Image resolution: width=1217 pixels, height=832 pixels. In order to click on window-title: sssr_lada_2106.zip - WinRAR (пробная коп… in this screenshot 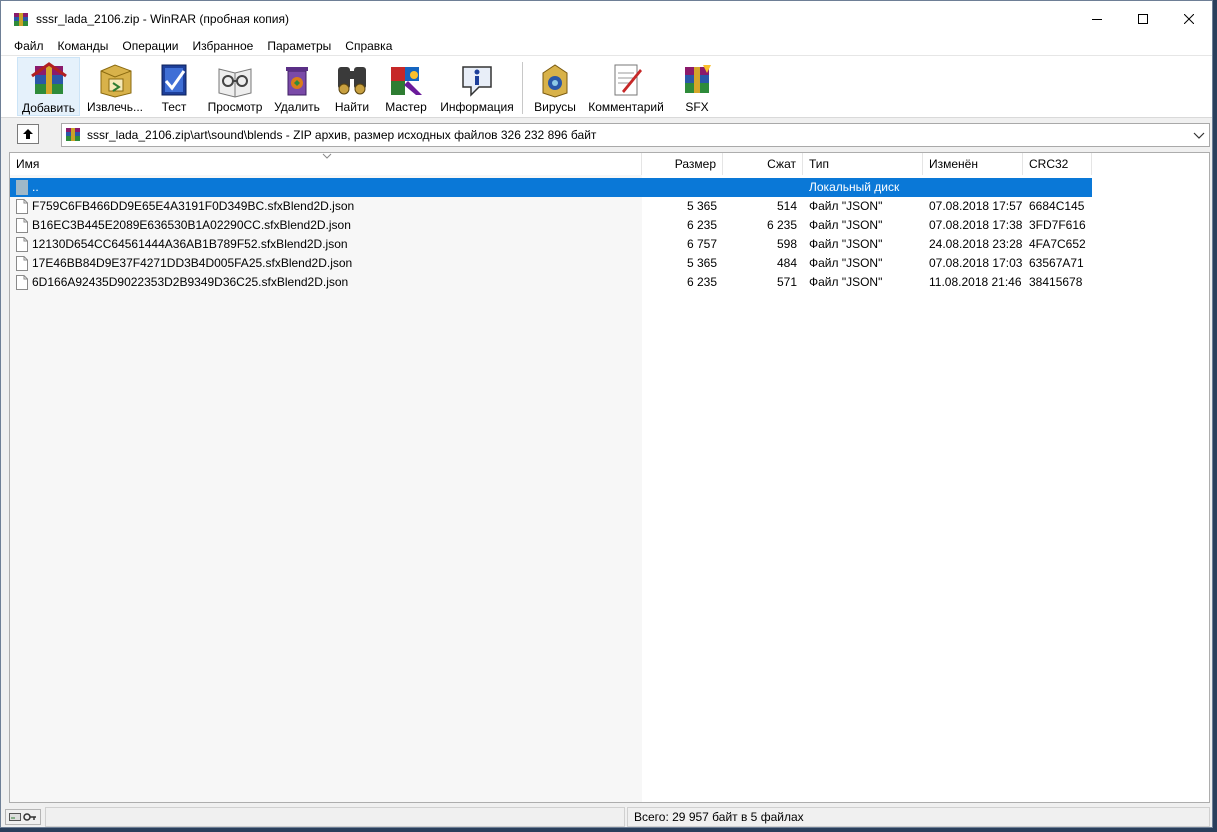, I will do `click(163, 19)`.